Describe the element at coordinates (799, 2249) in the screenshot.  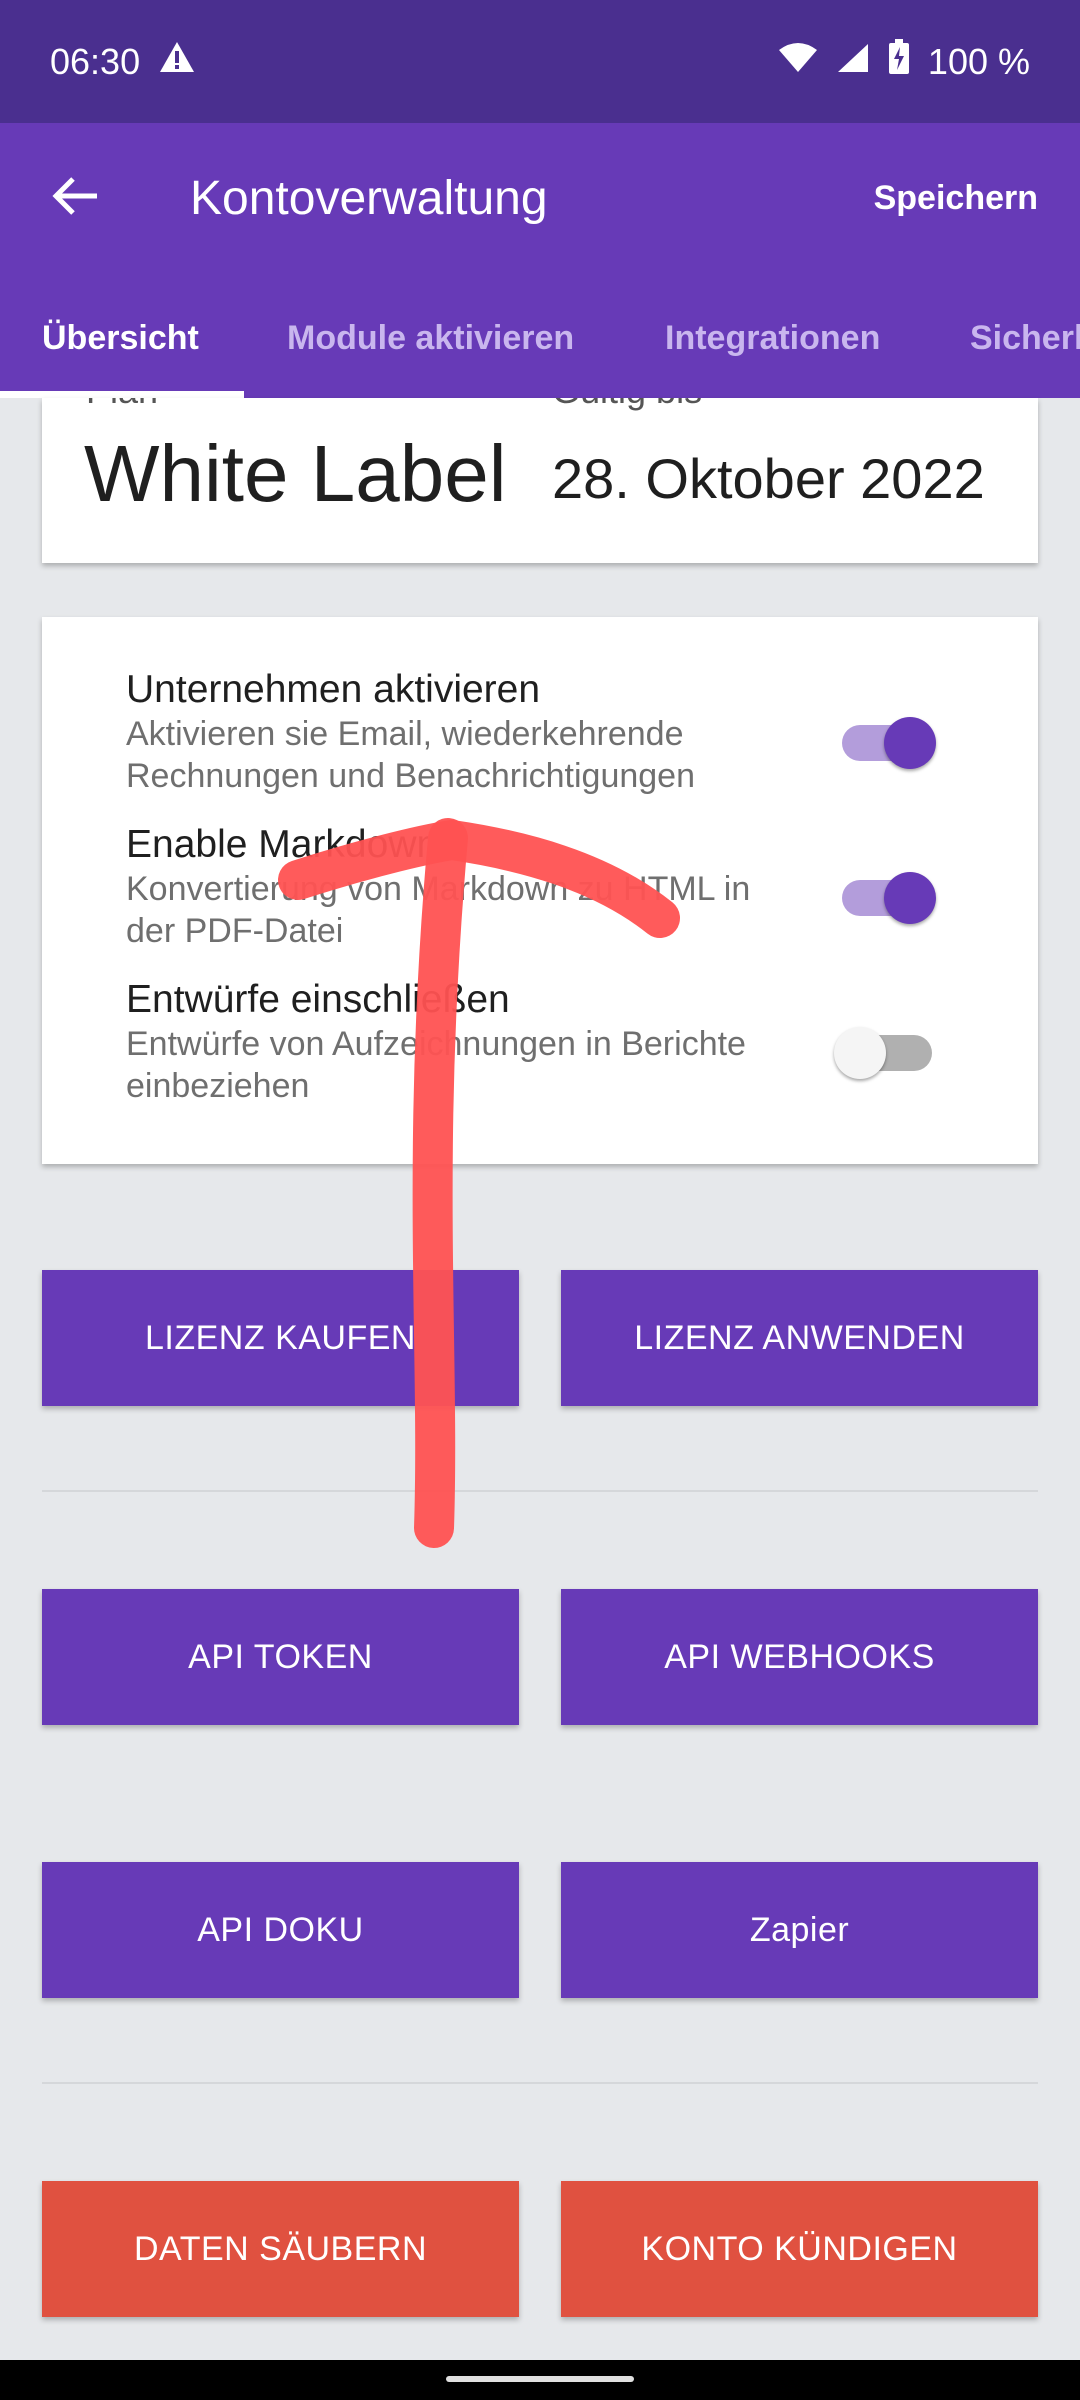
I see `cancel-account-button: KONTO KÜNDIGEN` at that location.